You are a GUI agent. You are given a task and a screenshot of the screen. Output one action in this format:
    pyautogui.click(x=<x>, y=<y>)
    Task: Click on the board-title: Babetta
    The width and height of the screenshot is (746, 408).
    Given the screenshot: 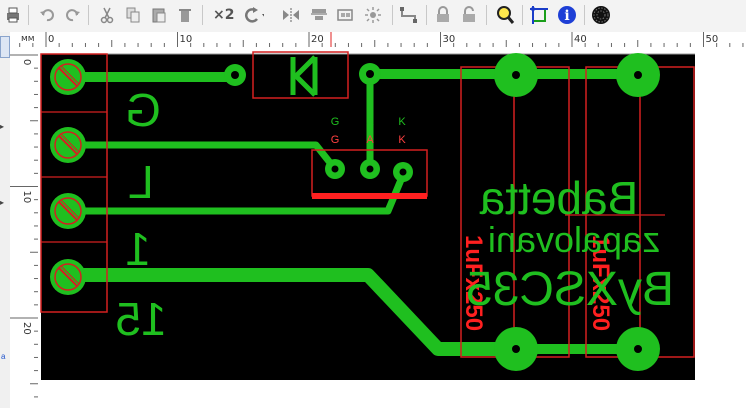 What is the action you would take?
    pyautogui.click(x=558, y=198)
    